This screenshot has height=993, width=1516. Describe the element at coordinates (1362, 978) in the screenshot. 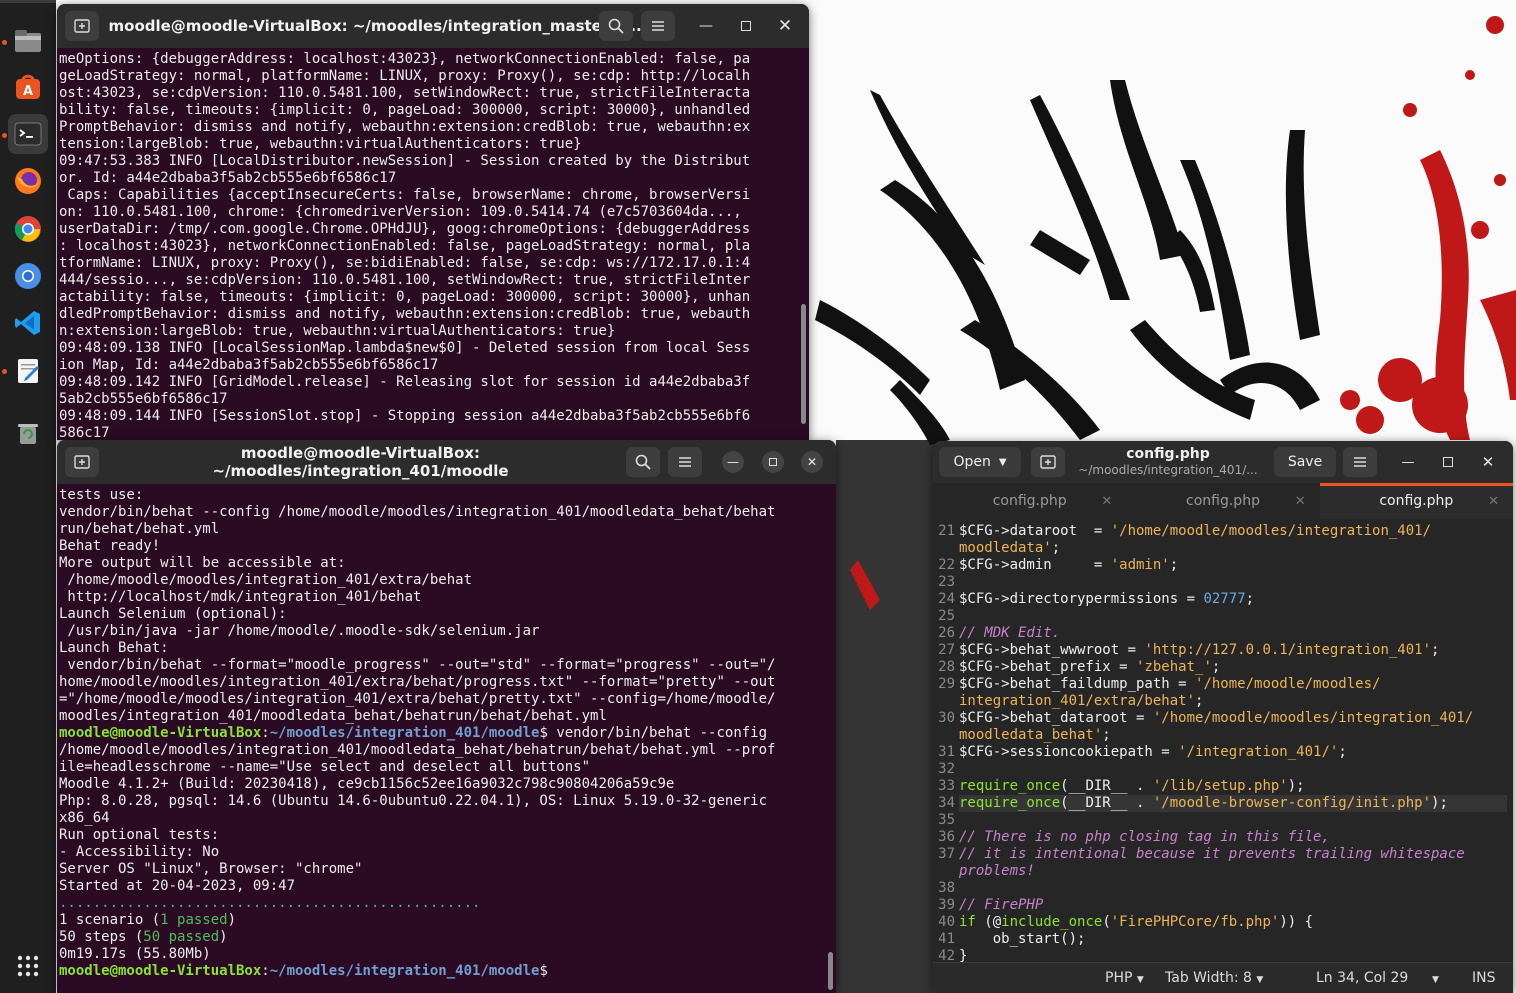

I see `cursor-position: Ln 34, Col 29` at that location.